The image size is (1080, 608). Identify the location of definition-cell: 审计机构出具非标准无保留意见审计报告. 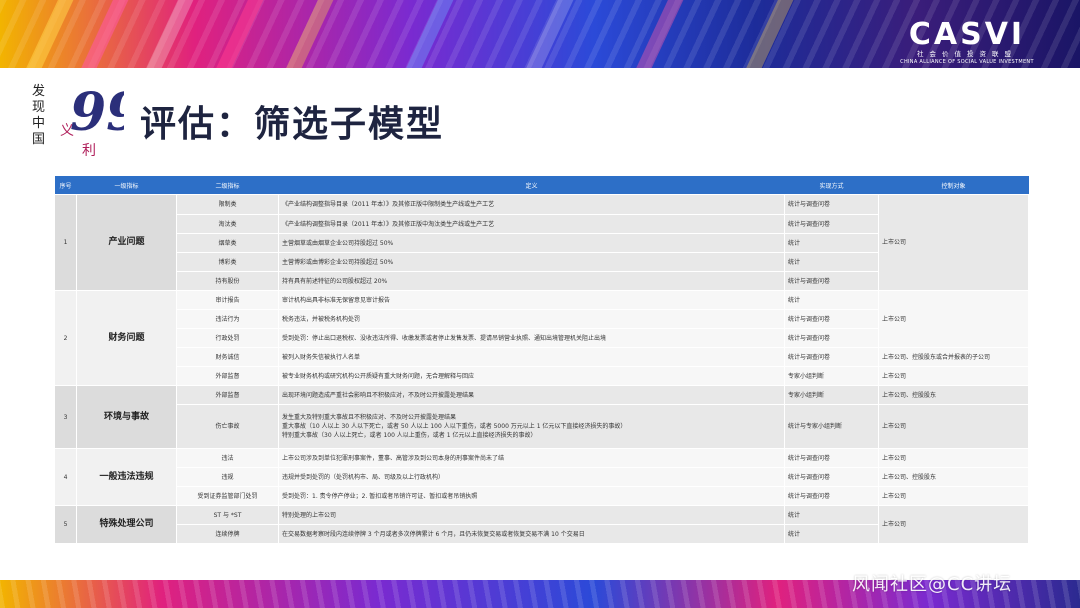
(531, 300).